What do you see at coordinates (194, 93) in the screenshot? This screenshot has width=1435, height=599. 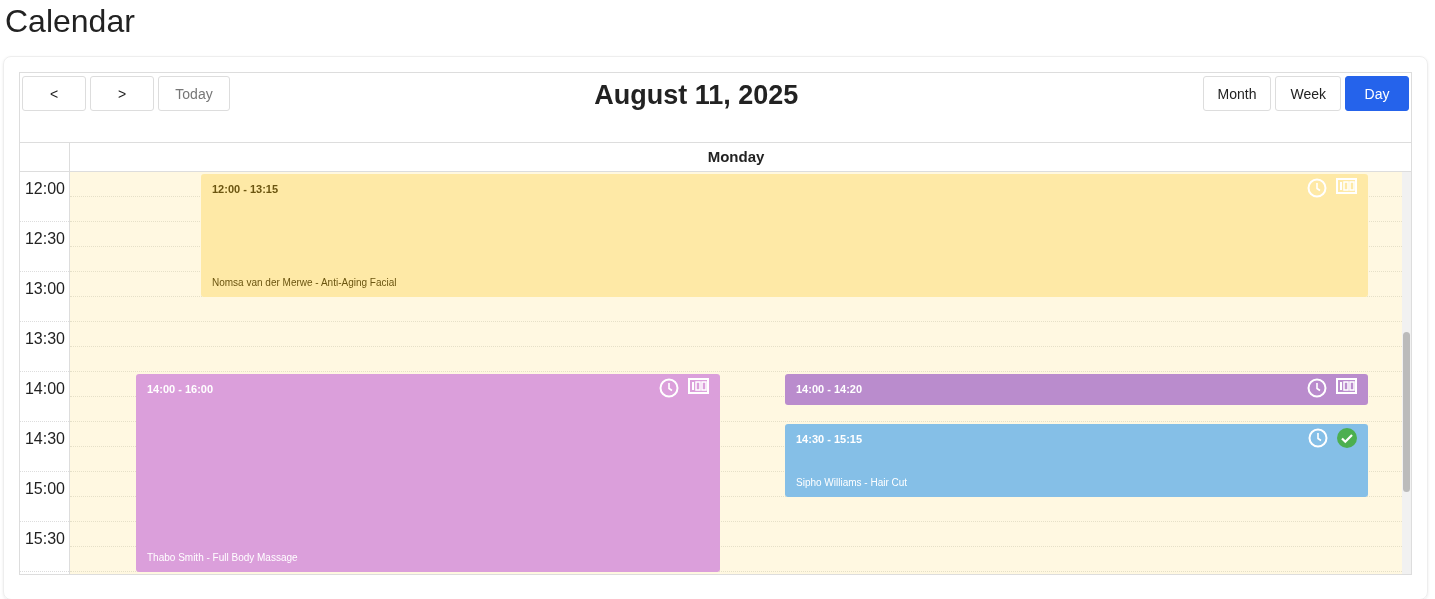 I see `today-button: Today` at bounding box center [194, 93].